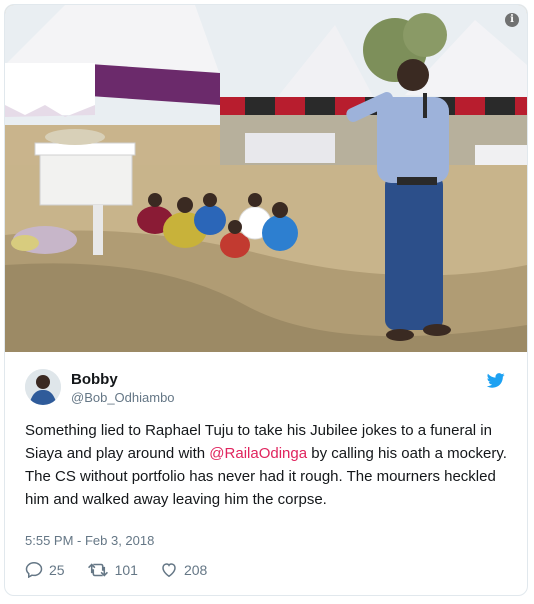  What do you see at coordinates (112, 570) in the screenshot?
I see `retweet-button: 101` at bounding box center [112, 570].